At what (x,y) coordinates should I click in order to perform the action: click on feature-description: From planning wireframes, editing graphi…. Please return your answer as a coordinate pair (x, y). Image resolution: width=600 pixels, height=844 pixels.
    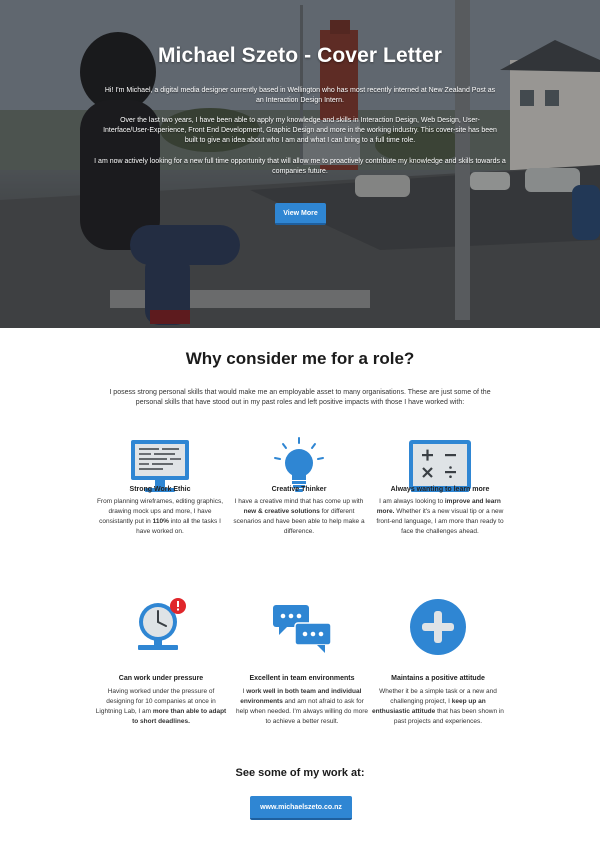
    Looking at the image, I should click on (160, 516).